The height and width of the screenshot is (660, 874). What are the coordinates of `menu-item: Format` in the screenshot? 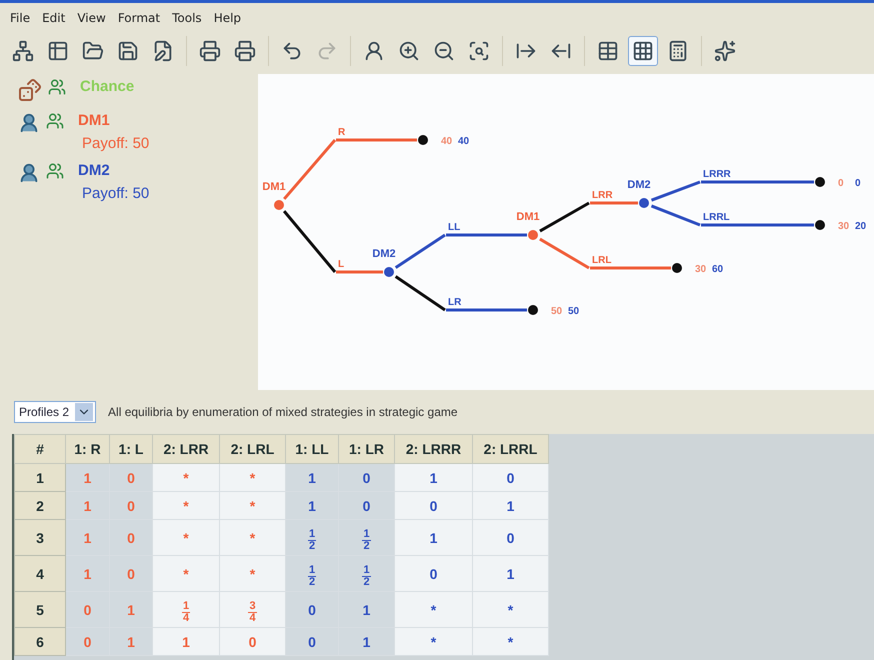 It's located at (139, 18).